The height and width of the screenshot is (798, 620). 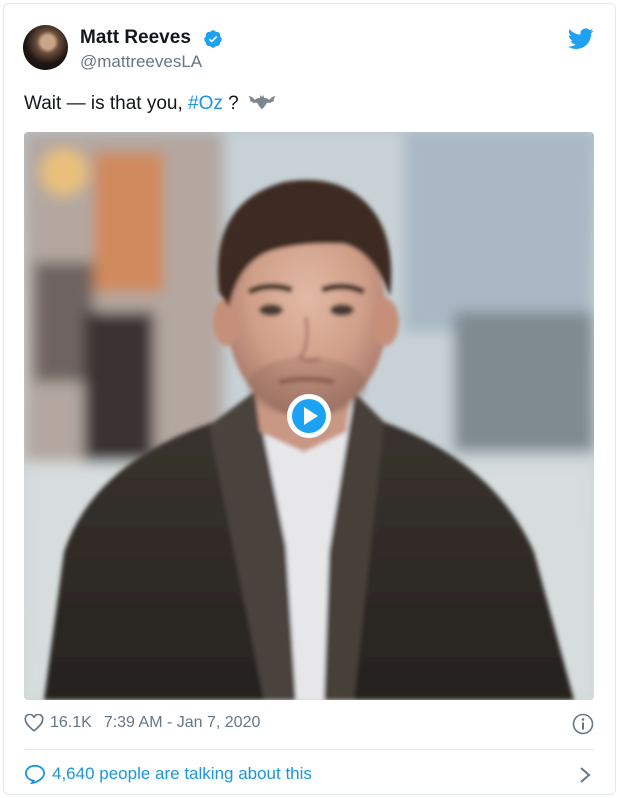 What do you see at coordinates (135, 38) in the screenshot?
I see `author-name: Matt Reeves` at bounding box center [135, 38].